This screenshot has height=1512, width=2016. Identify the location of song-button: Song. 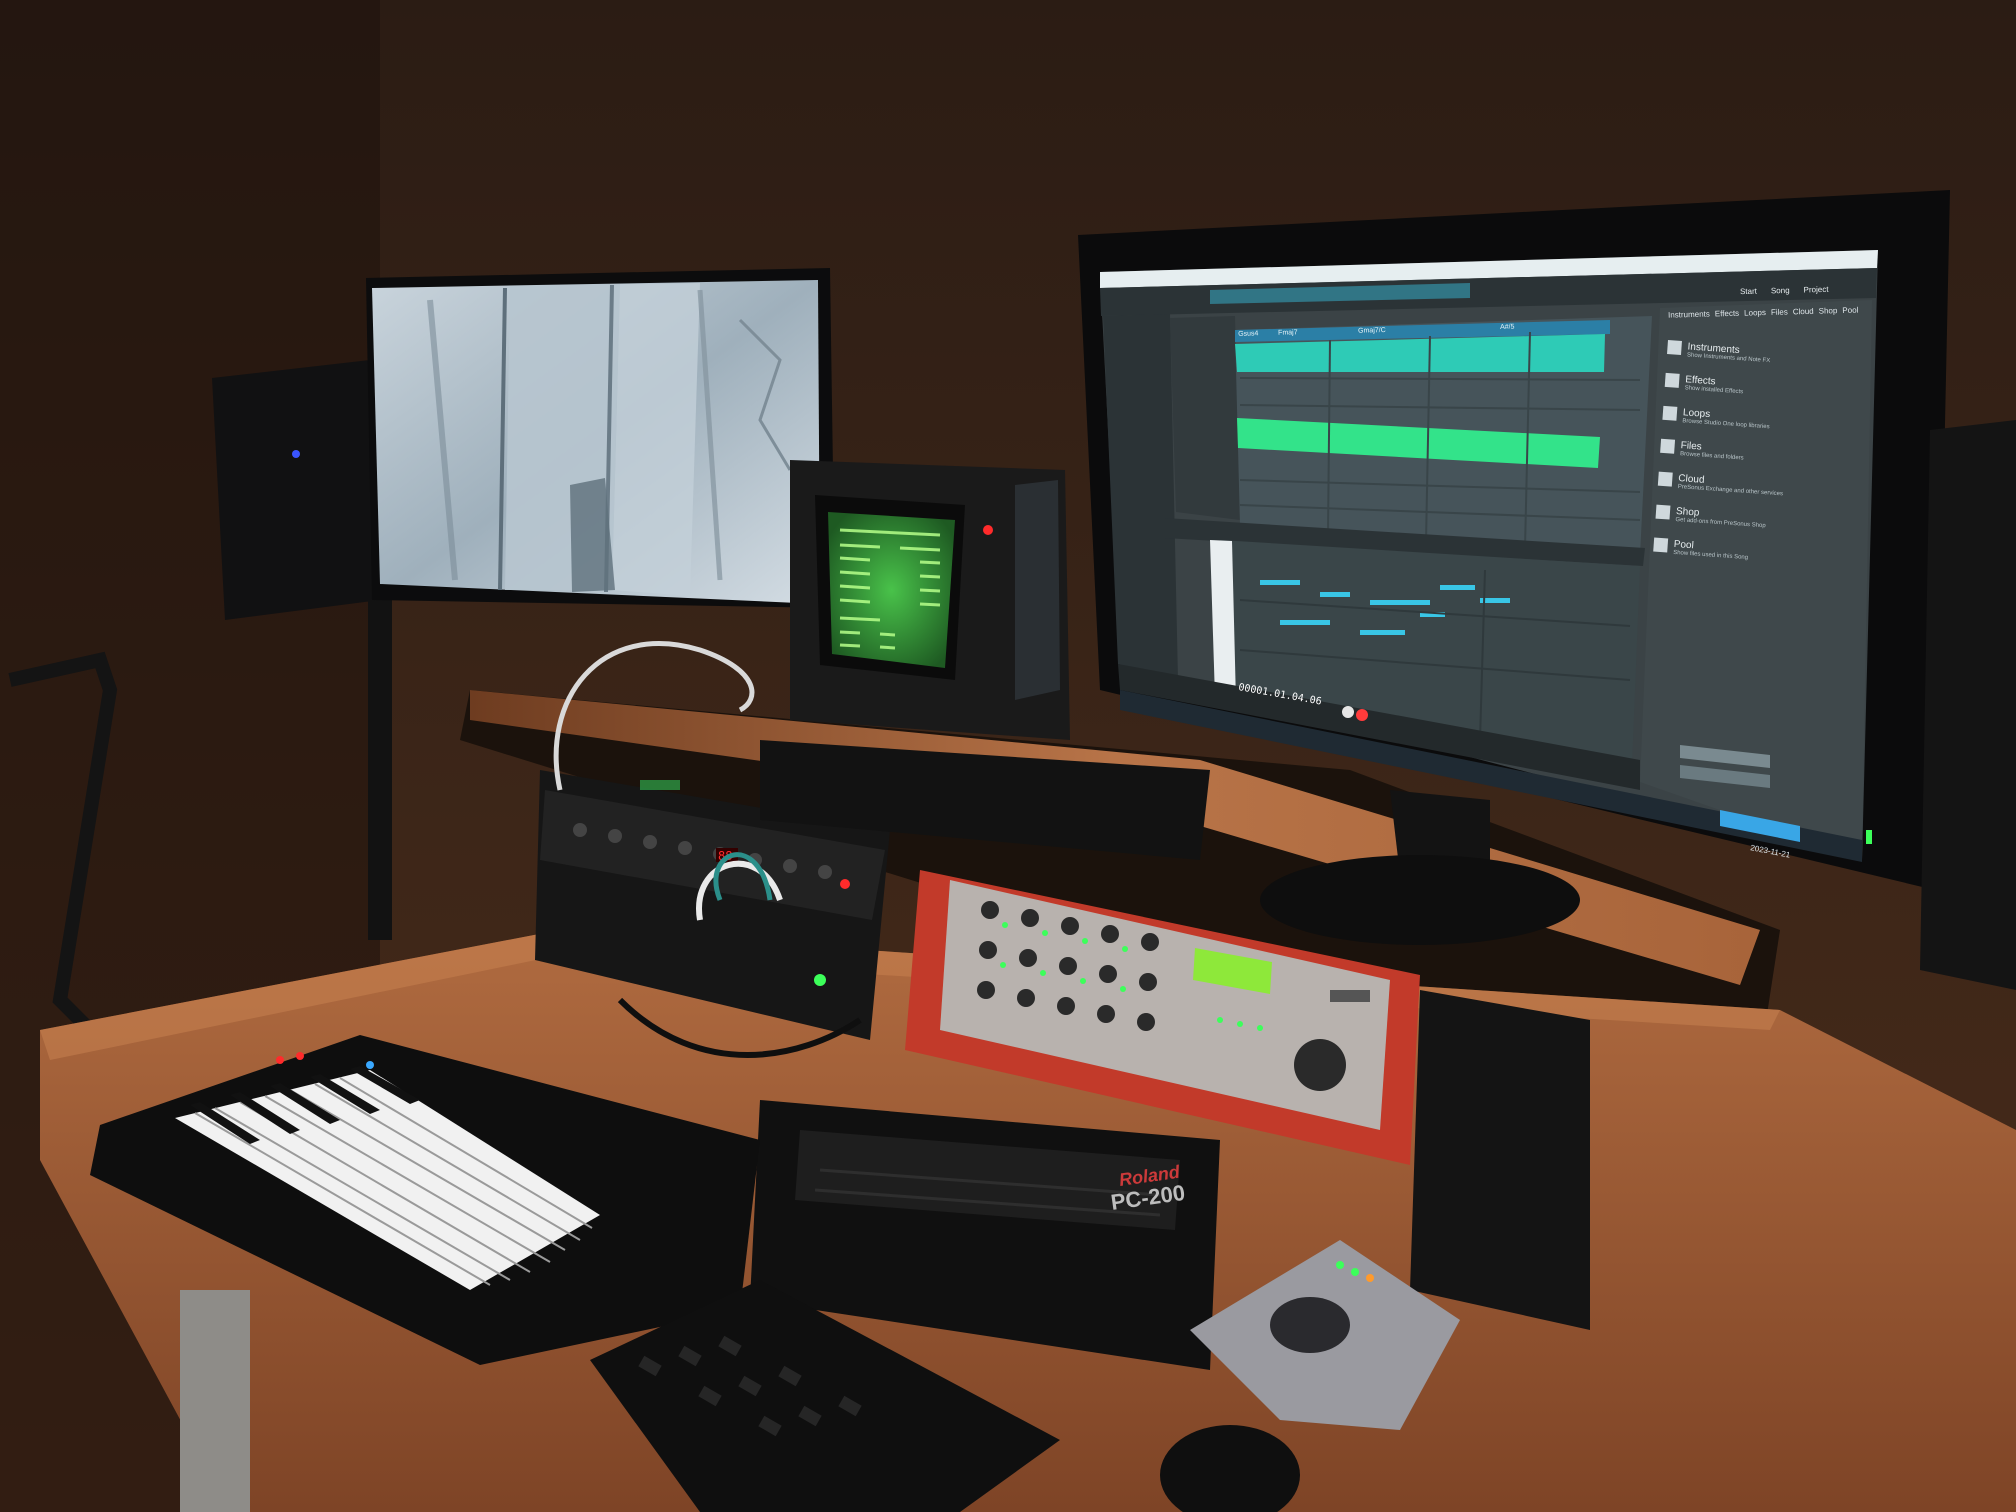
(1780, 290).